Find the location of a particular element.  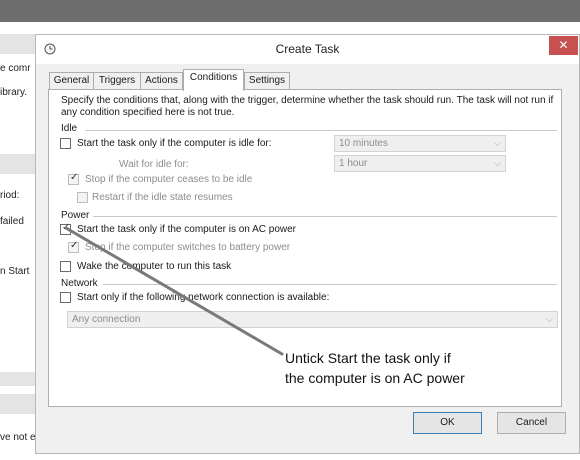

annotation-line-2: the computer is on AC power is located at coordinates (375, 378).